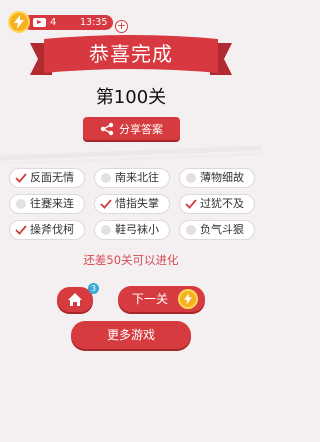  What do you see at coordinates (53, 22) in the screenshot?
I see `energy-count: 4` at bounding box center [53, 22].